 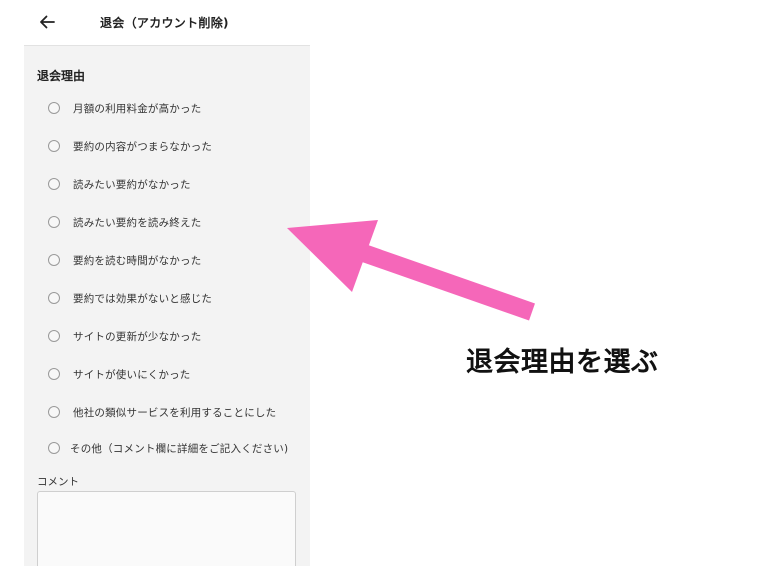 I want to click on reason-option-label: 要約を読む時間がなかった, so click(x=137, y=260).